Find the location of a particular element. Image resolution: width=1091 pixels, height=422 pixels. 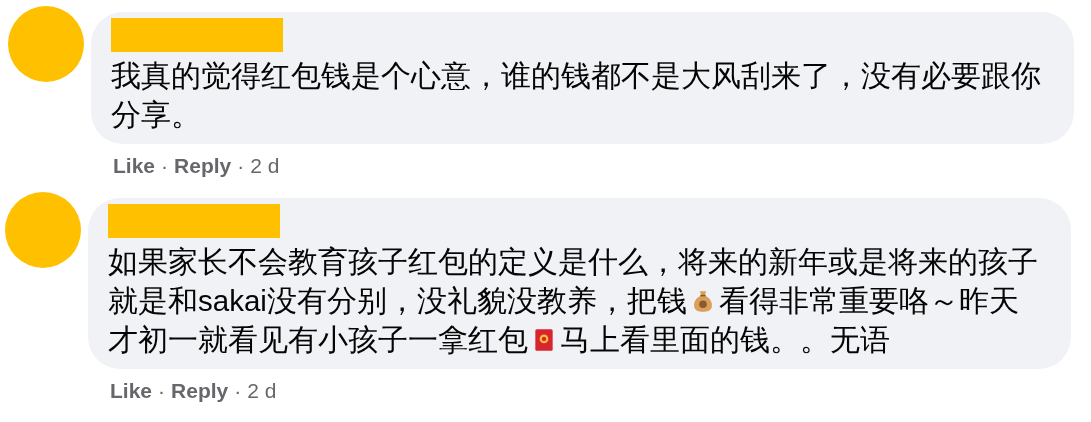

comment-text: 看得非常重要咯～昨天 is located at coordinates (868, 301).